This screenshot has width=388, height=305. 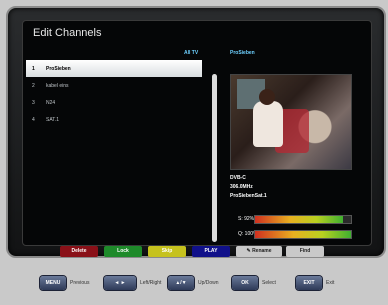 I want to click on signal-quality-bar, so click(x=303, y=234).